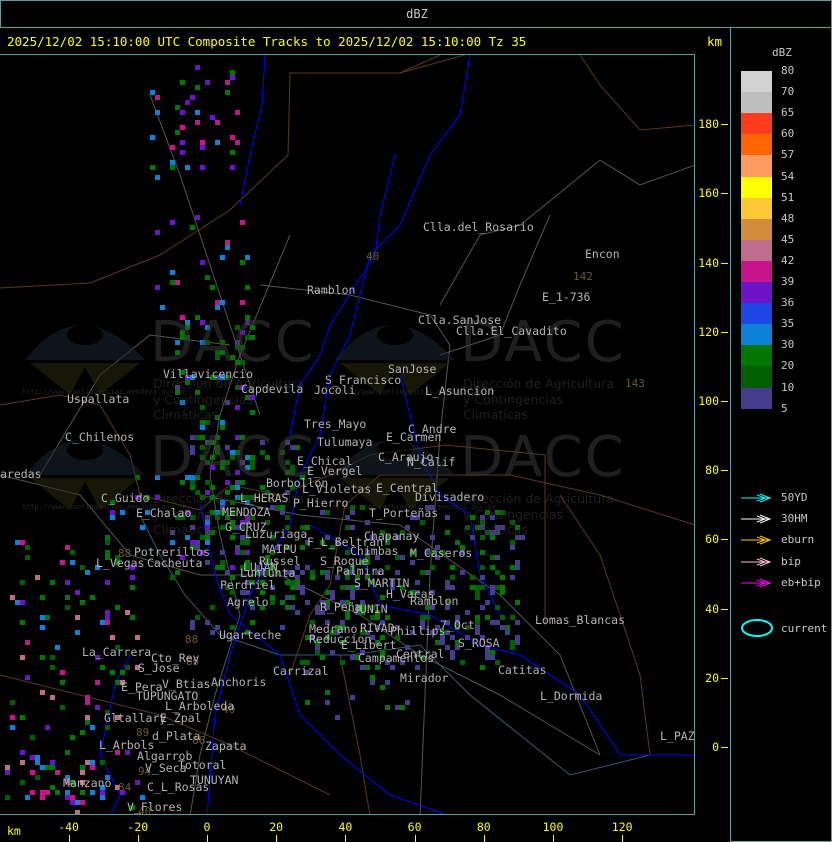 This screenshot has height=842, width=832. I want to click on route-number: 40, so click(373, 256).